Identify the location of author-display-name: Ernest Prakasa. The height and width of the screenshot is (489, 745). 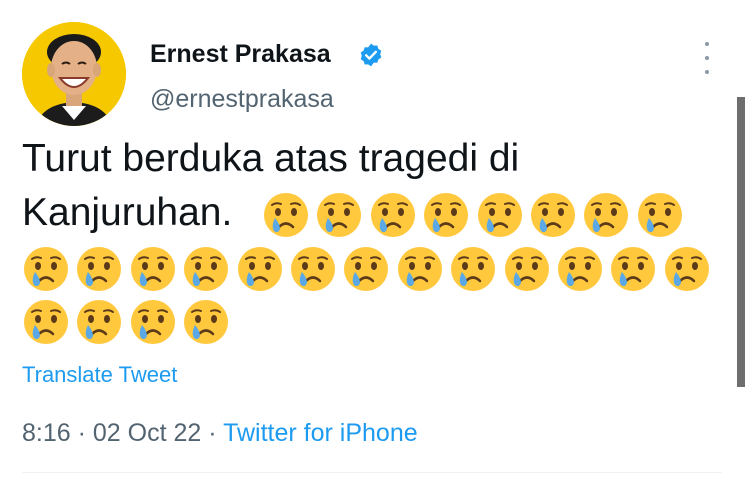
(240, 54).